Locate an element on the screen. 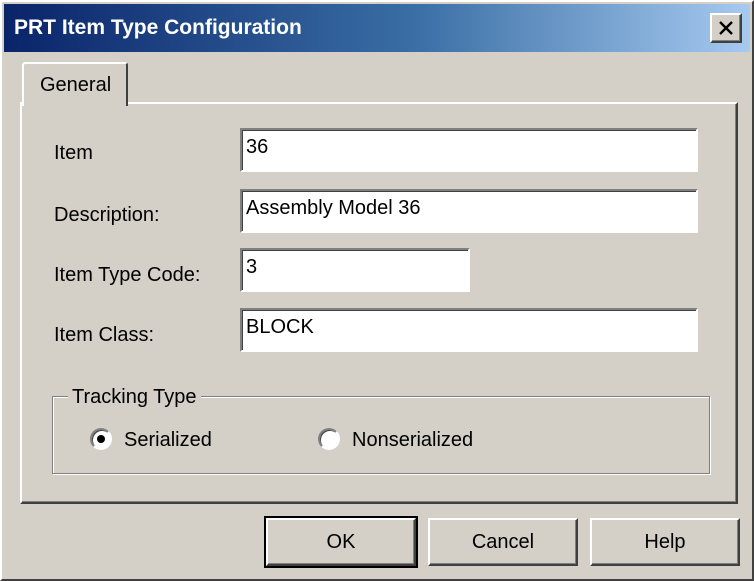 Image resolution: width=754 pixels, height=581 pixels. serialized-radio is located at coordinates (101, 439).